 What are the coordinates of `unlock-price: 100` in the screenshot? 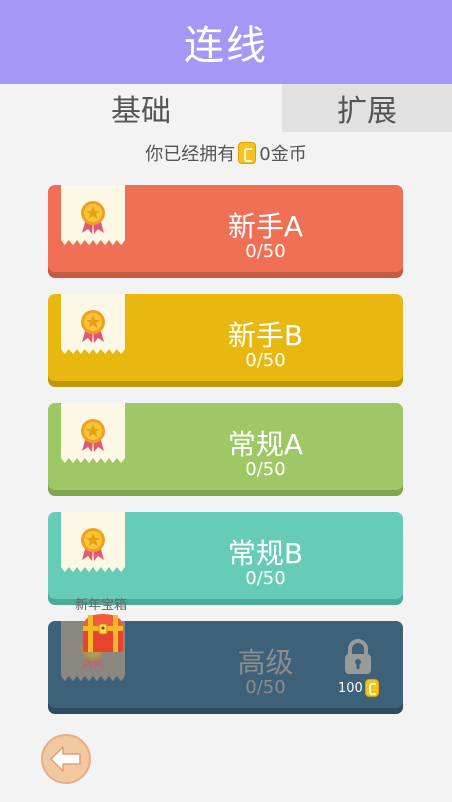 It's located at (360, 688).